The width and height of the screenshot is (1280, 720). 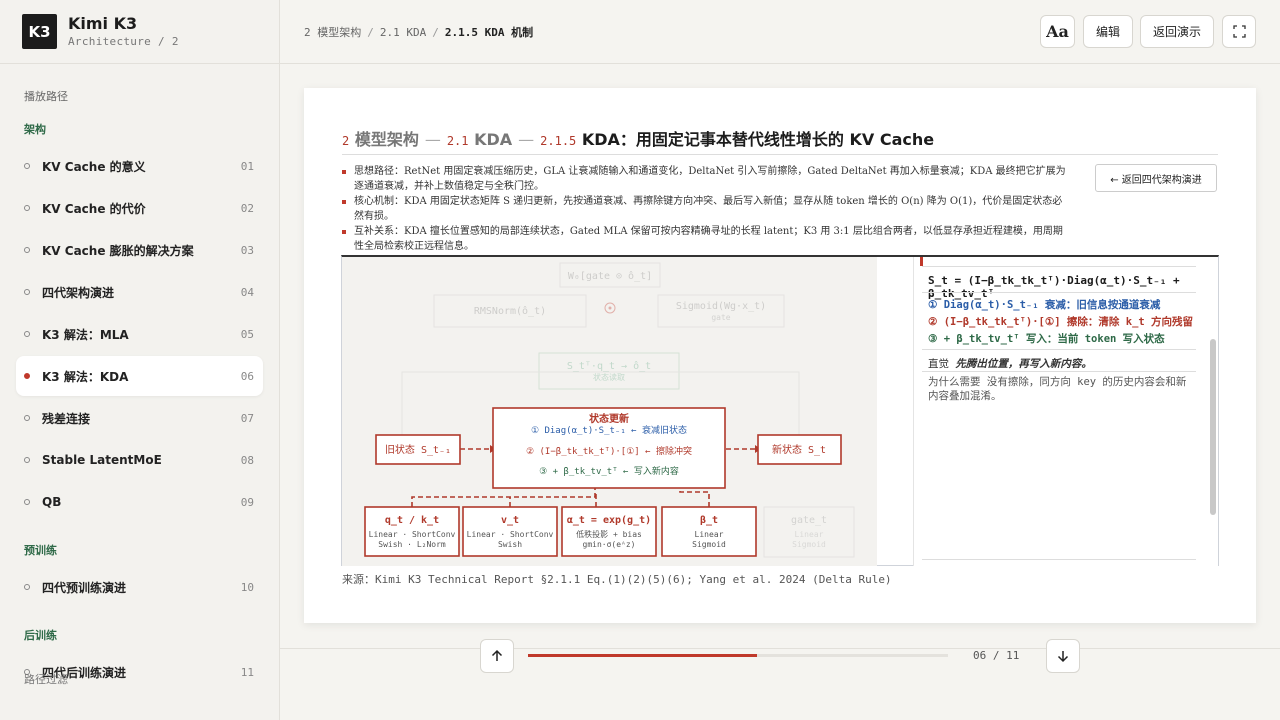 I want to click on qk-input-title: q_t / k_t, so click(x=412, y=520).